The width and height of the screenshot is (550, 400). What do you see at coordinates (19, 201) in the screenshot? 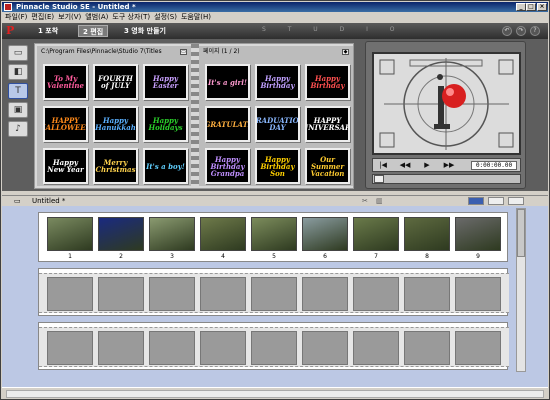
I see `project-folder-icon: ▭` at bounding box center [19, 201].